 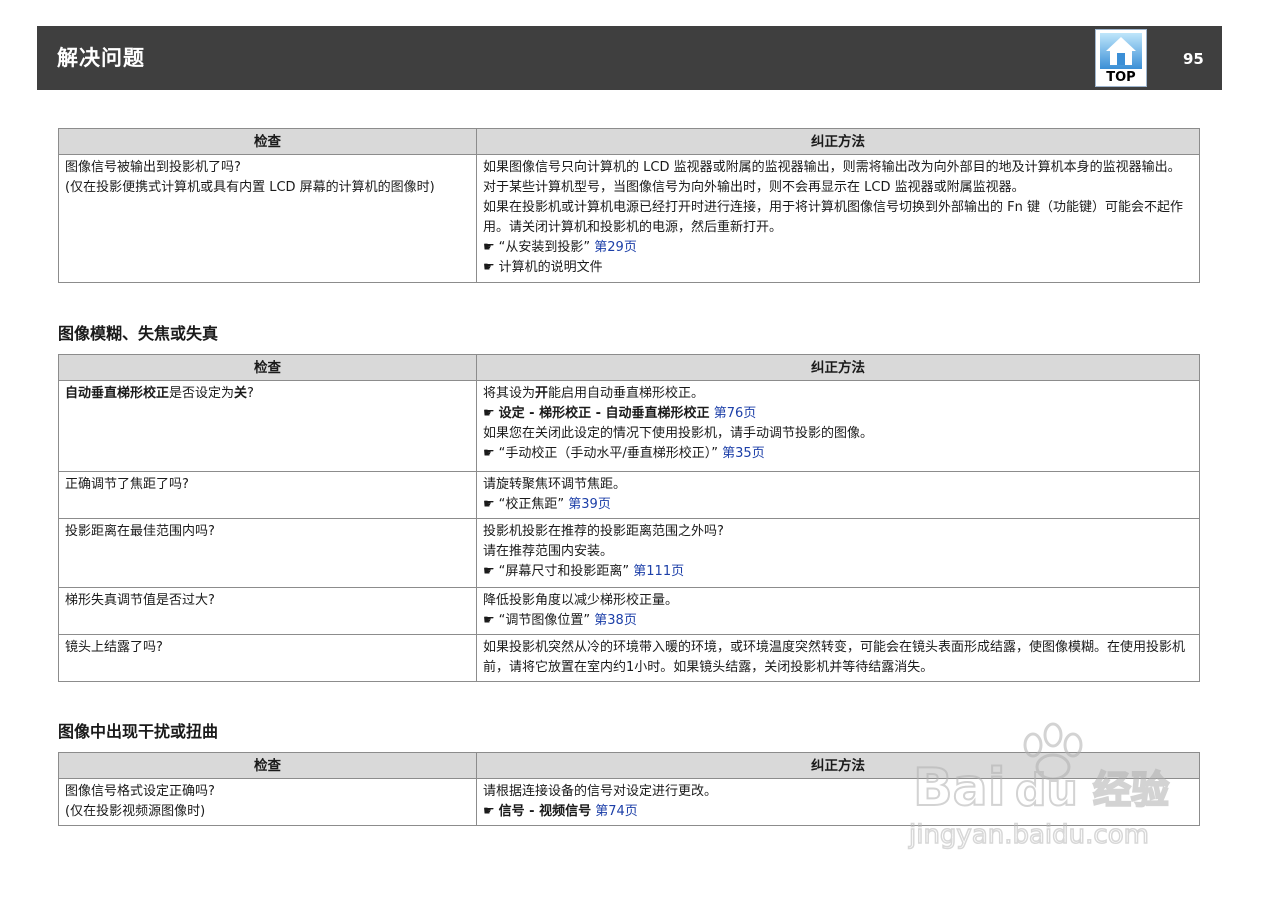 I want to click on reference-link: ☛ “手动校正（手动水平/垂直梯形校正）” 第35页, so click(x=838, y=454).